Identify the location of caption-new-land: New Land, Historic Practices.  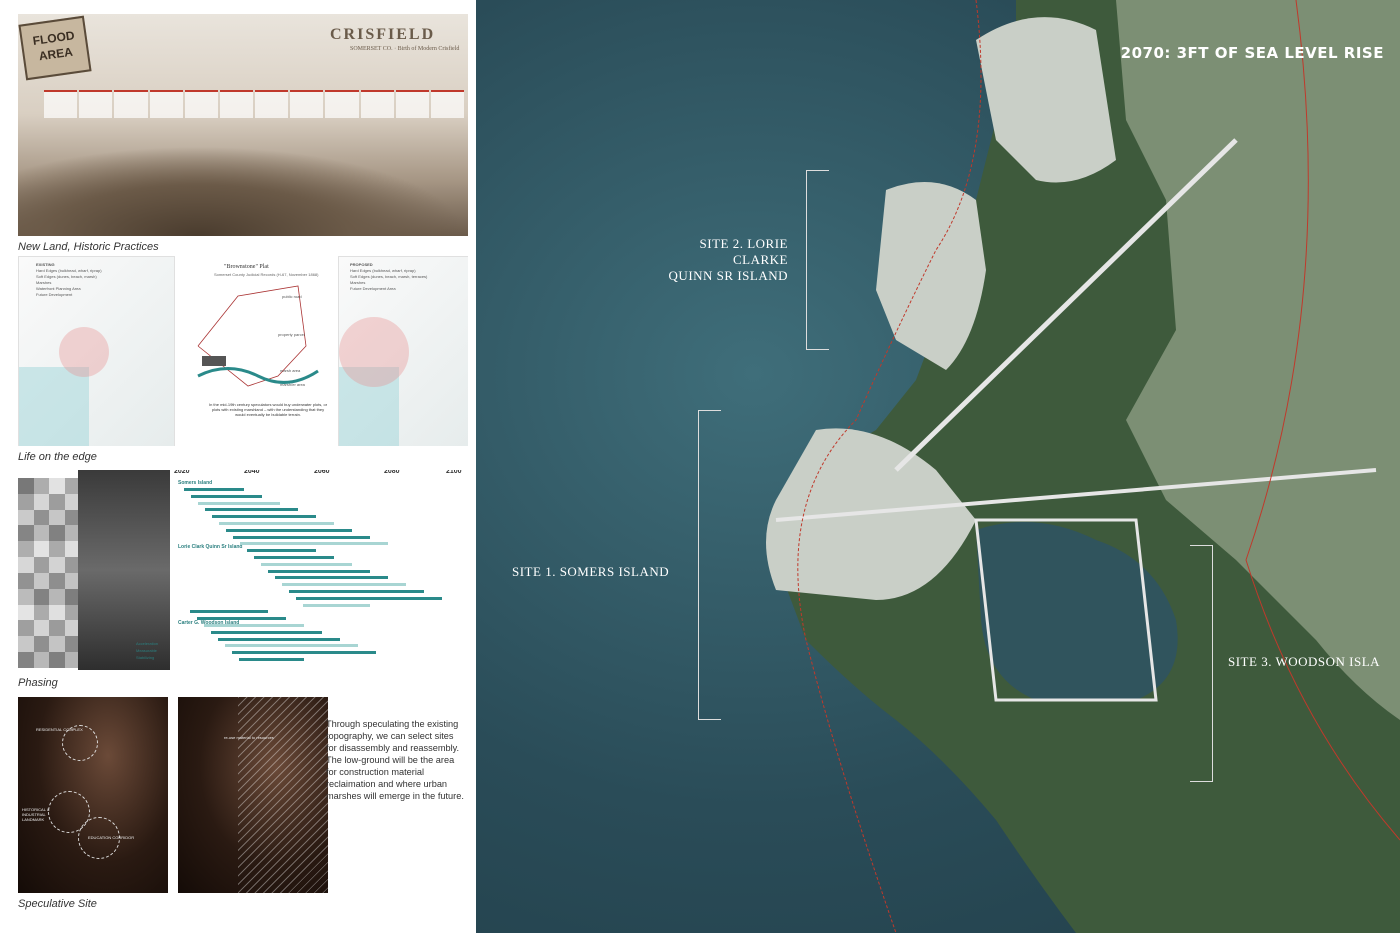
(88, 247).